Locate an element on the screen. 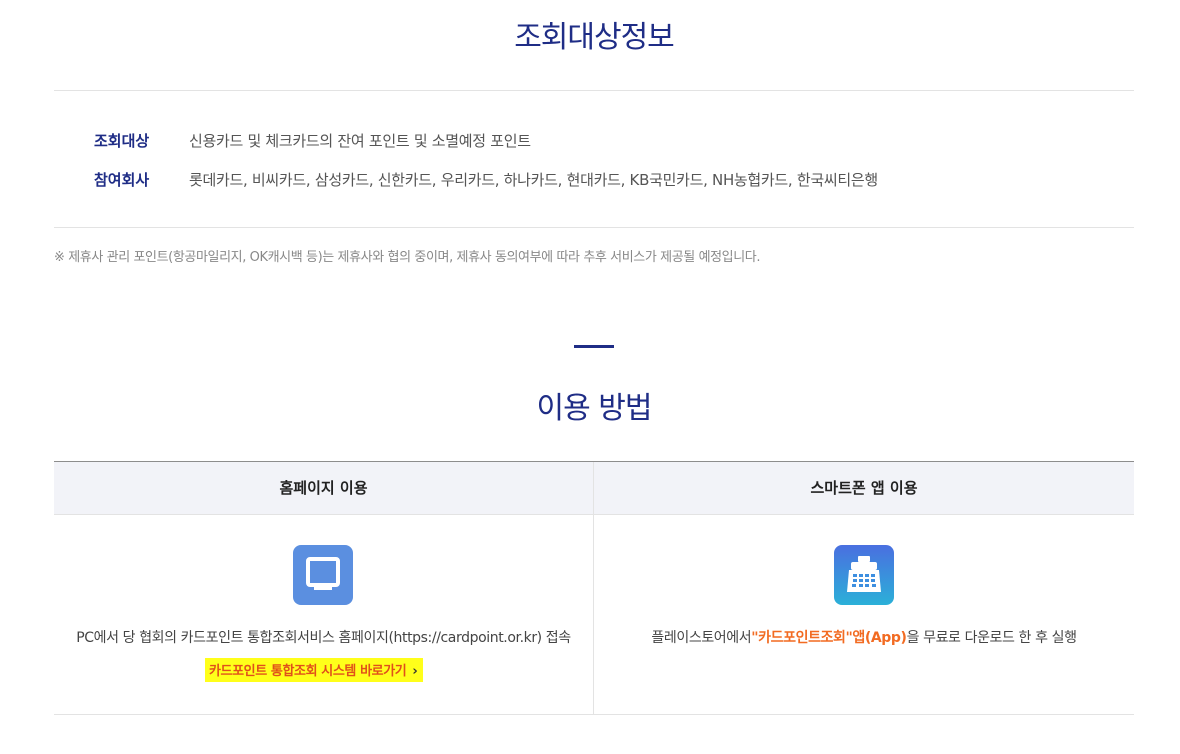 This screenshot has height=754, width=1180. section-accent-bar is located at coordinates (594, 346).